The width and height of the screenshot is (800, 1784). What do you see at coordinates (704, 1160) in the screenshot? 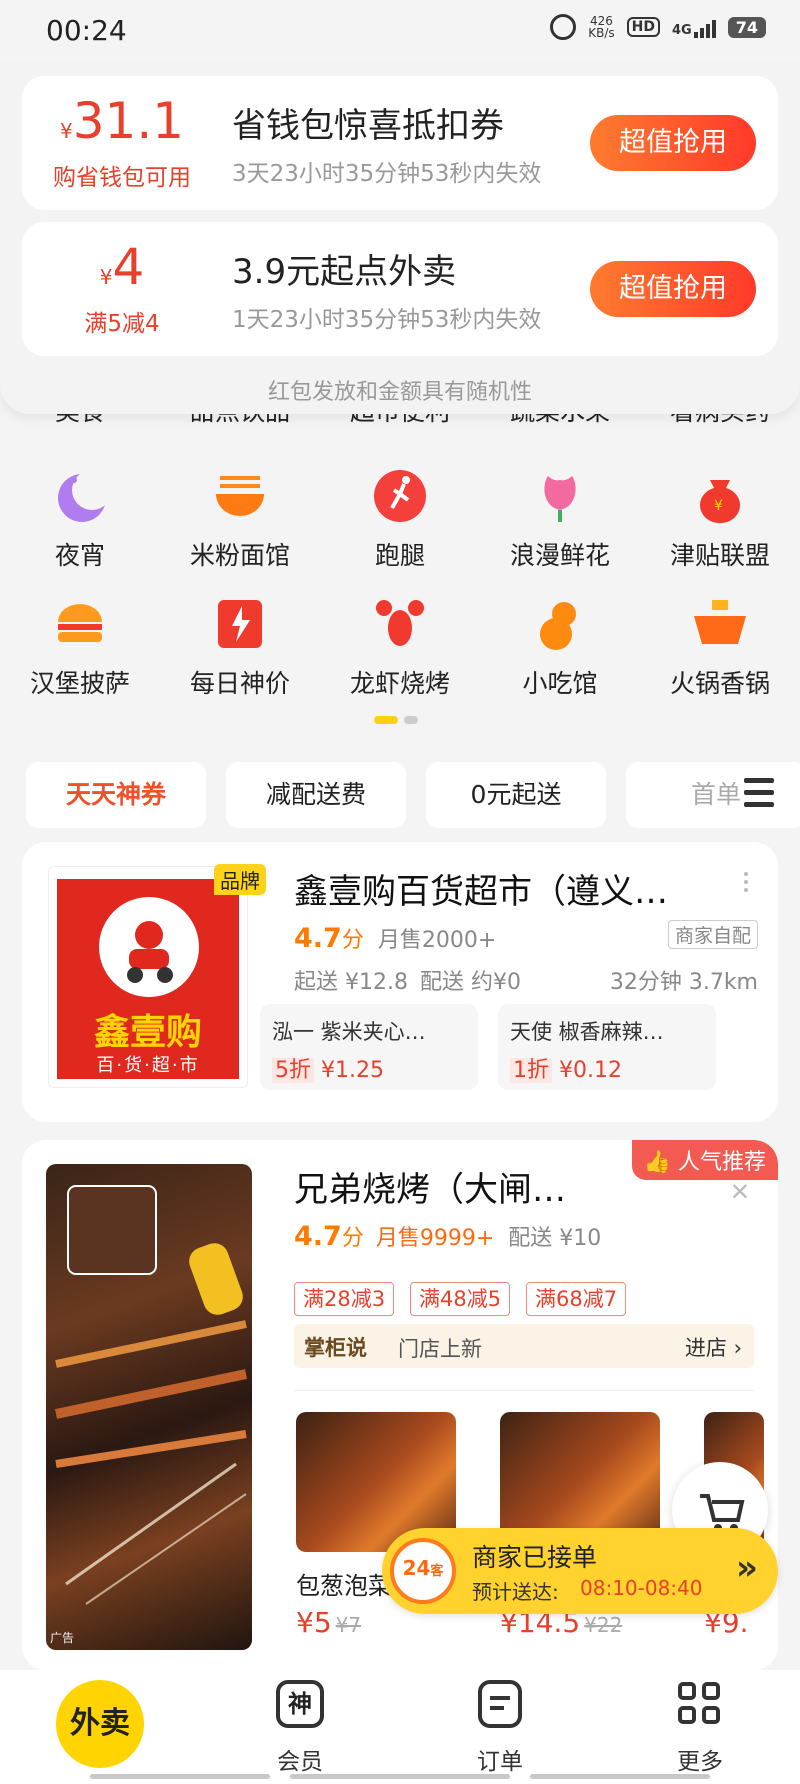
I see `popular-badge: 👍 人气推荐` at bounding box center [704, 1160].